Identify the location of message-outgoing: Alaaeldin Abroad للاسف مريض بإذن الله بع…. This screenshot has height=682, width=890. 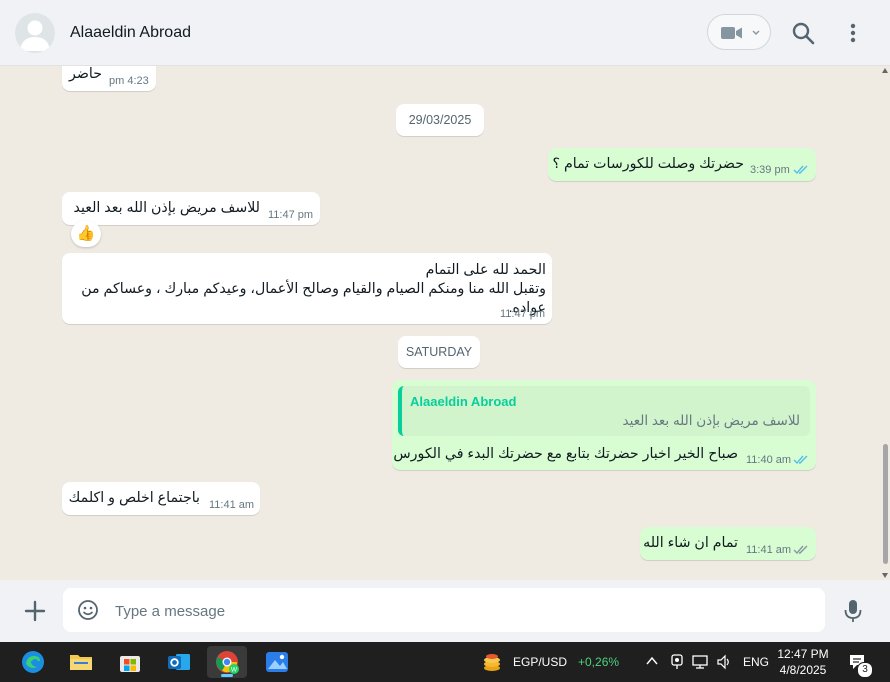
(604, 425).